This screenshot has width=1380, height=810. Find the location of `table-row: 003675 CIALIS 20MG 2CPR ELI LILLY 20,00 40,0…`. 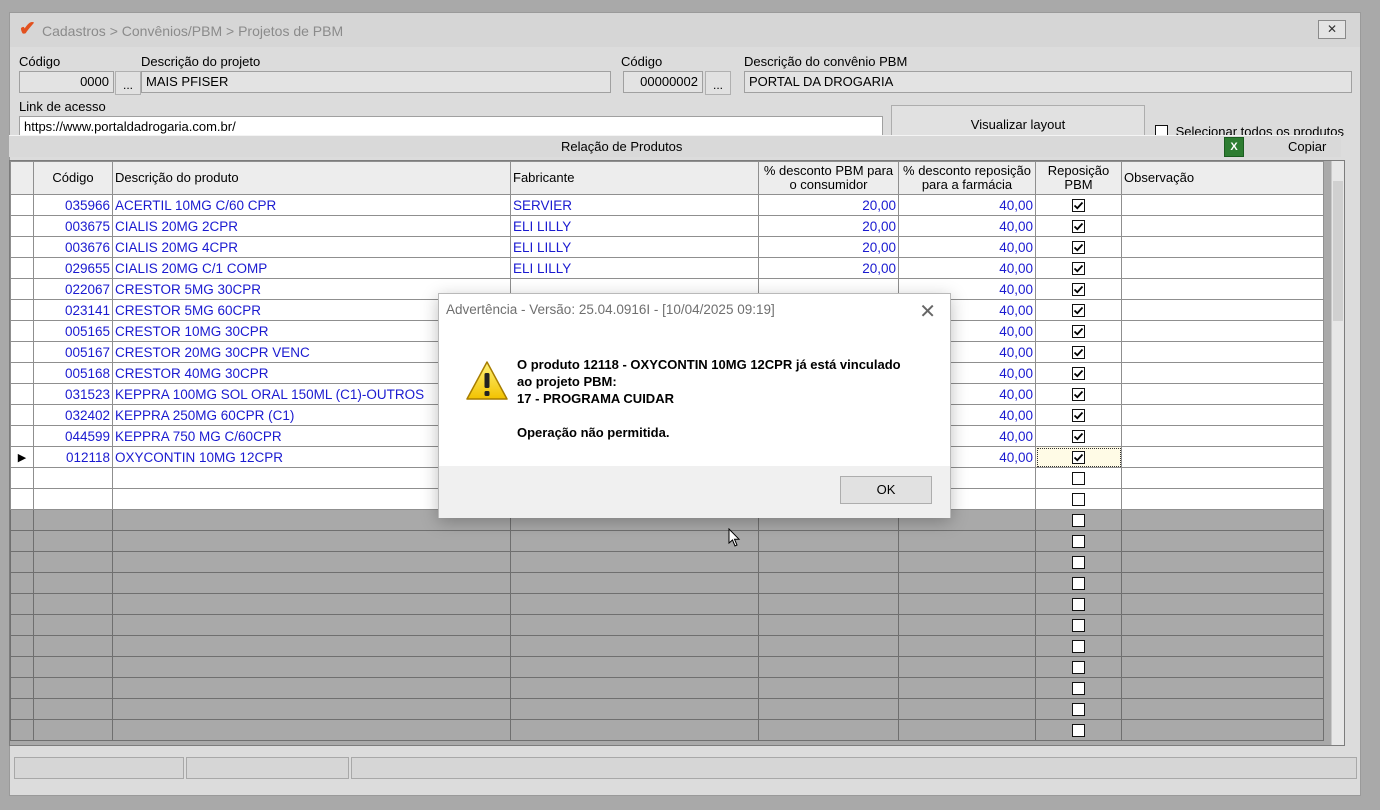

table-row: 003675 CIALIS 20MG 2CPR ELI LILLY 20,00 40,0… is located at coordinates (667, 226).